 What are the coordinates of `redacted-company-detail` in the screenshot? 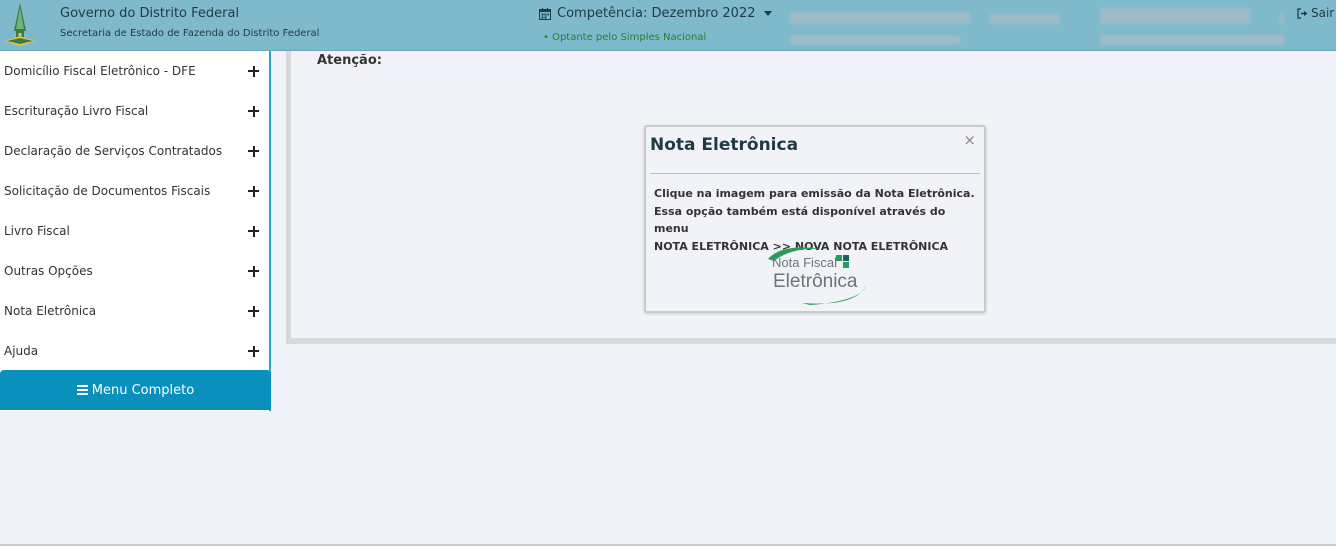 It's located at (1192, 40).